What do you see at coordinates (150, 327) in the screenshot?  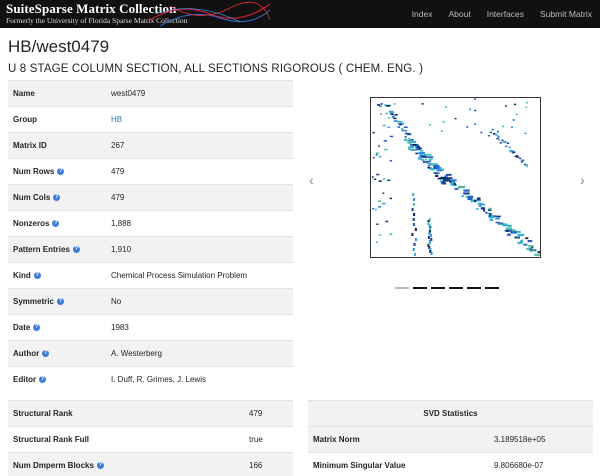 I see `info-row-date: Date? 1983` at bounding box center [150, 327].